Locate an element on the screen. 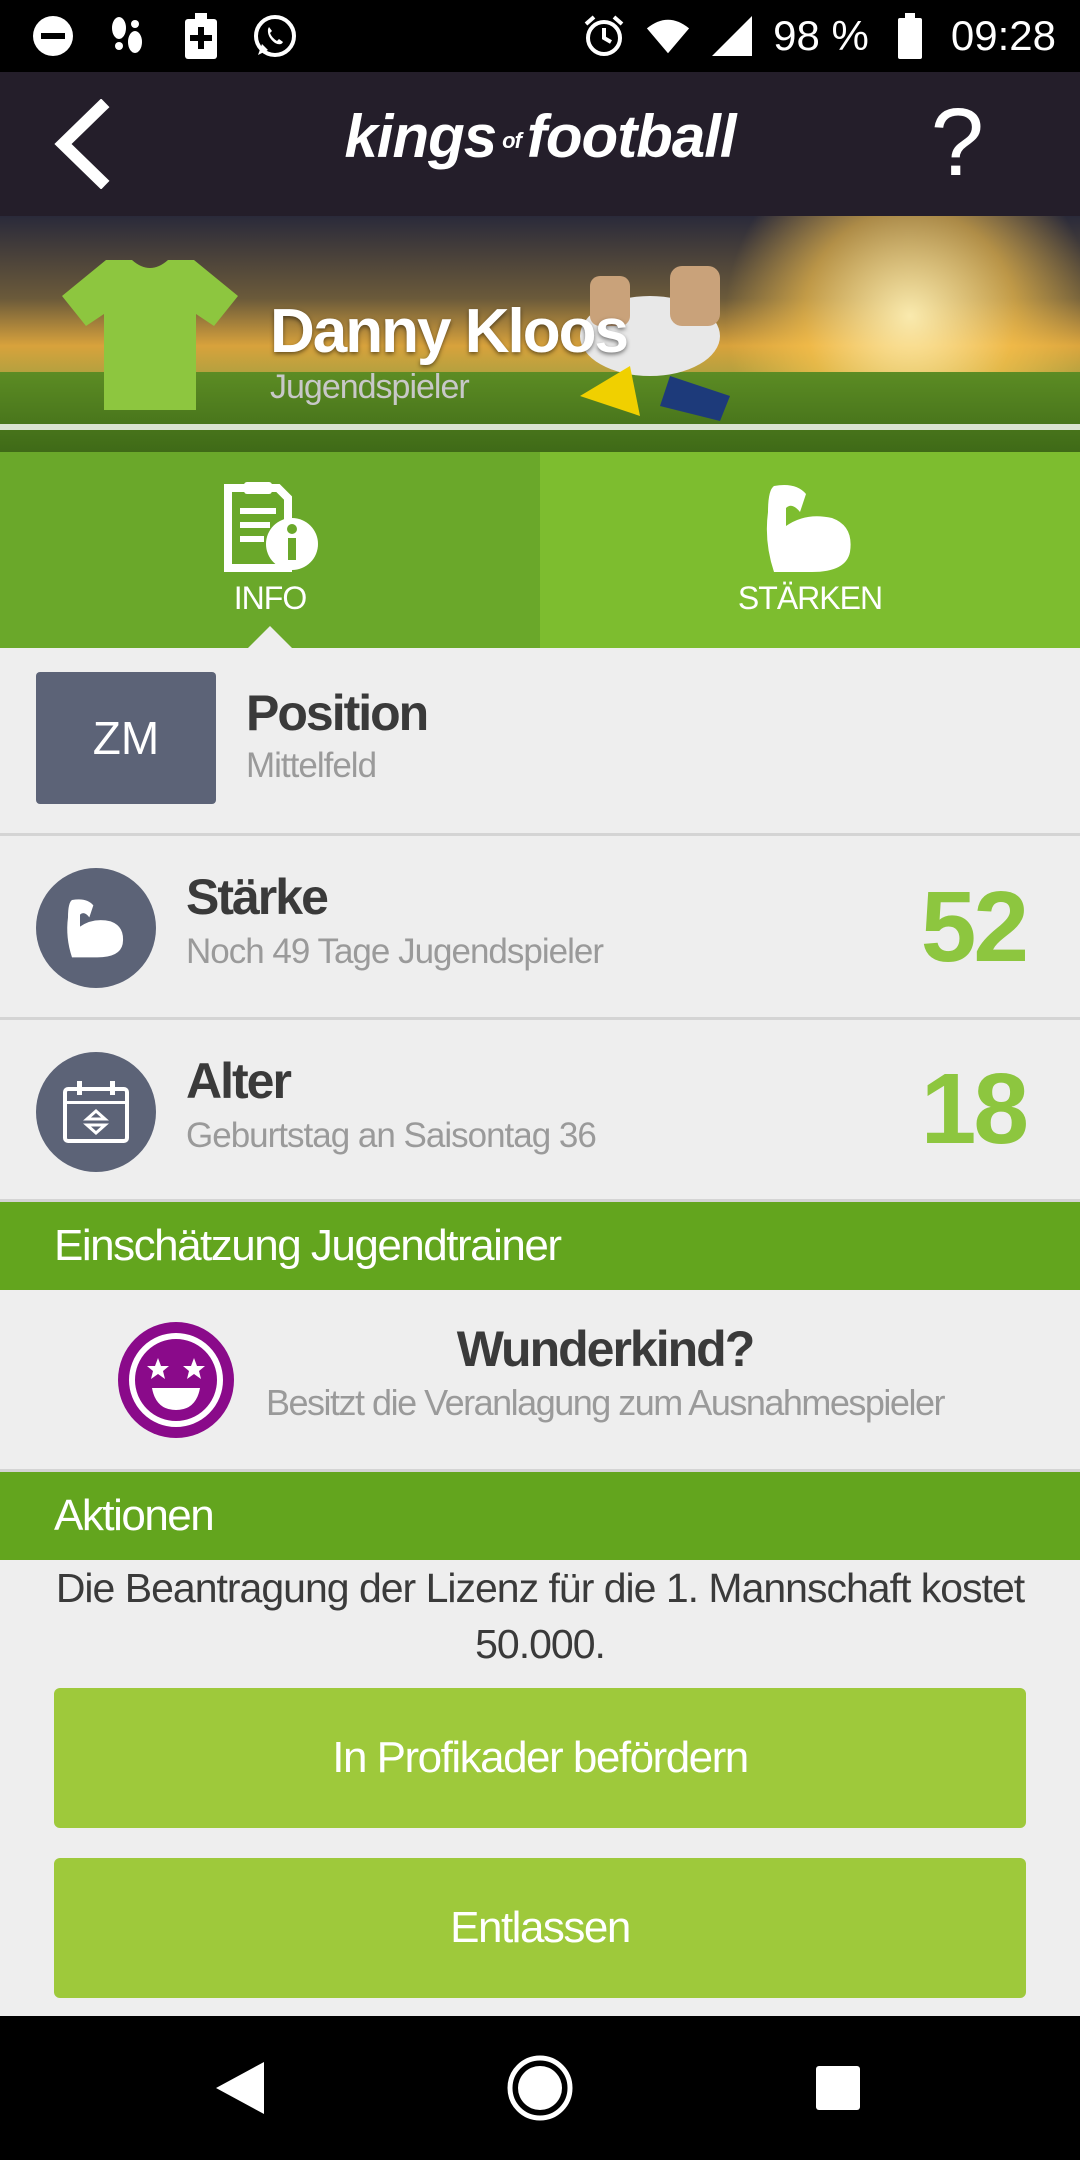  nav-home-button is located at coordinates (540, 2088).